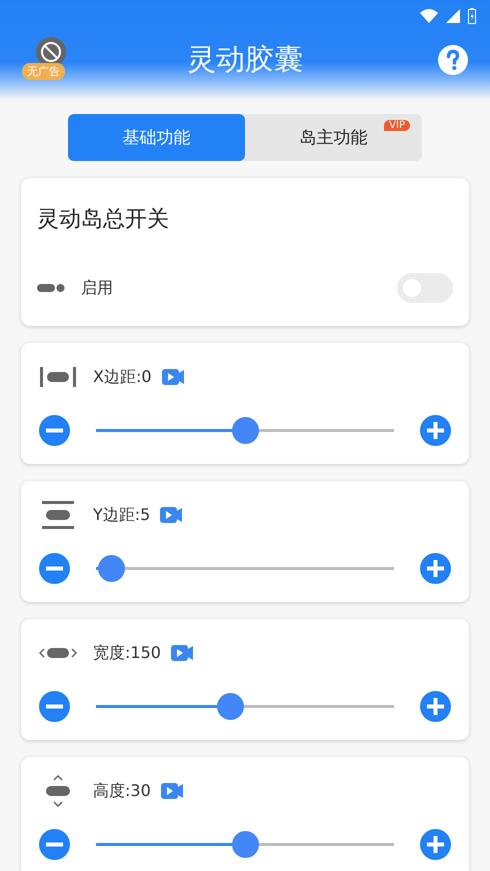 The image size is (490, 871). I want to click on battery-icon, so click(472, 16).